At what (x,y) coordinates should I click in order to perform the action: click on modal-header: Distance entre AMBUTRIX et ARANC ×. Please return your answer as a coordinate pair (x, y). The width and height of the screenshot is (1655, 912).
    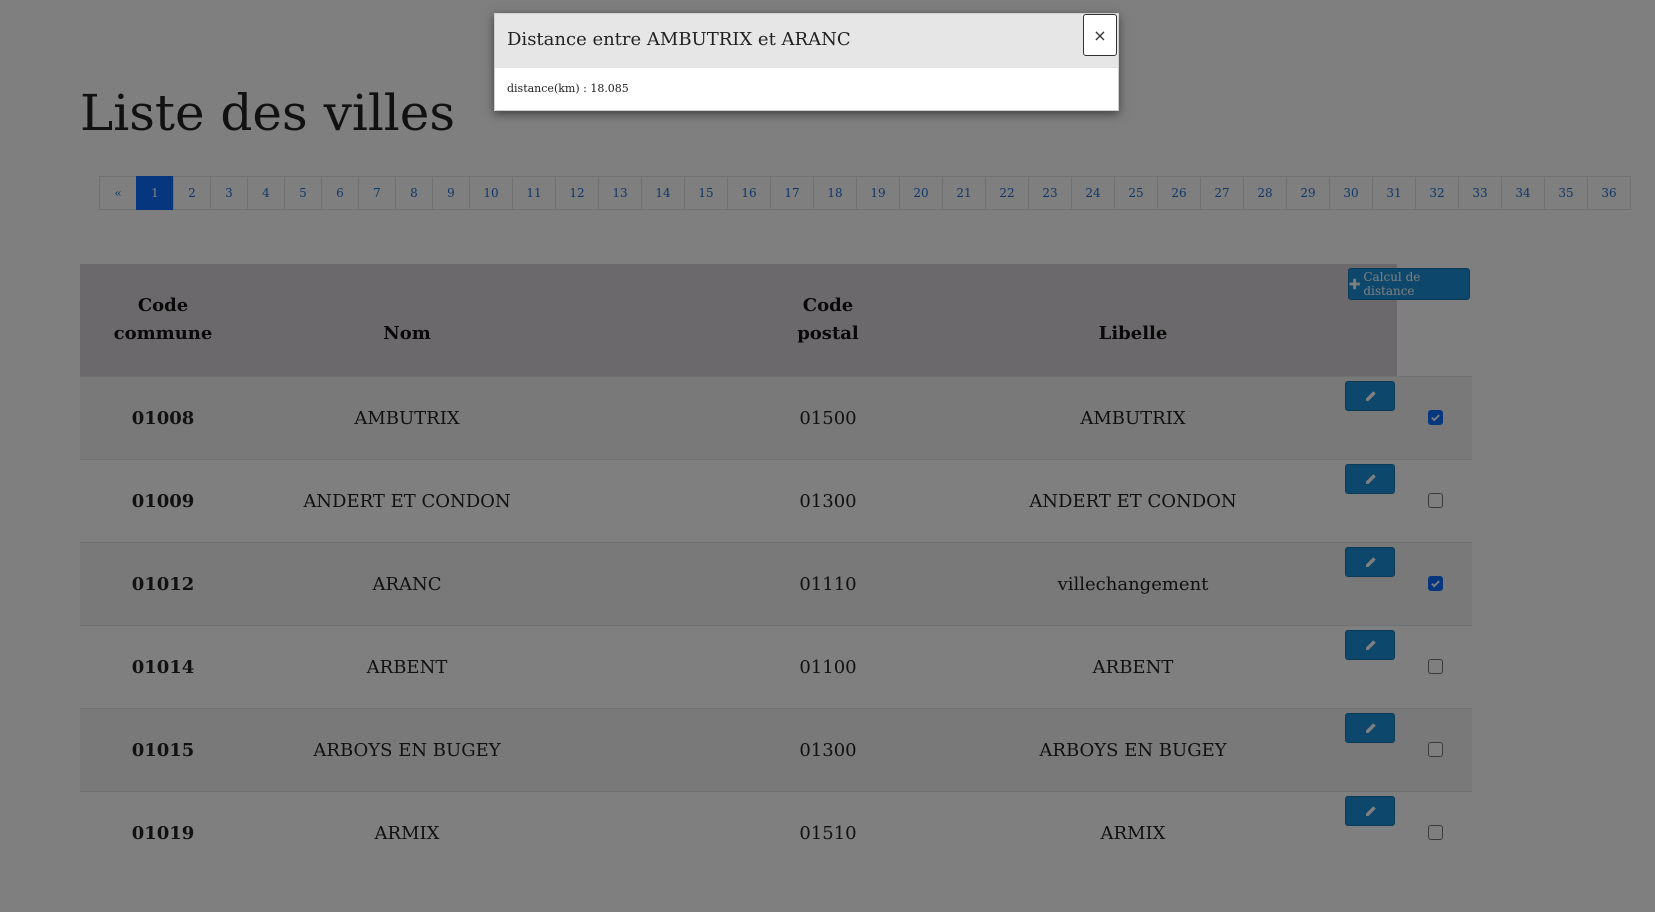
    Looking at the image, I should click on (806, 41).